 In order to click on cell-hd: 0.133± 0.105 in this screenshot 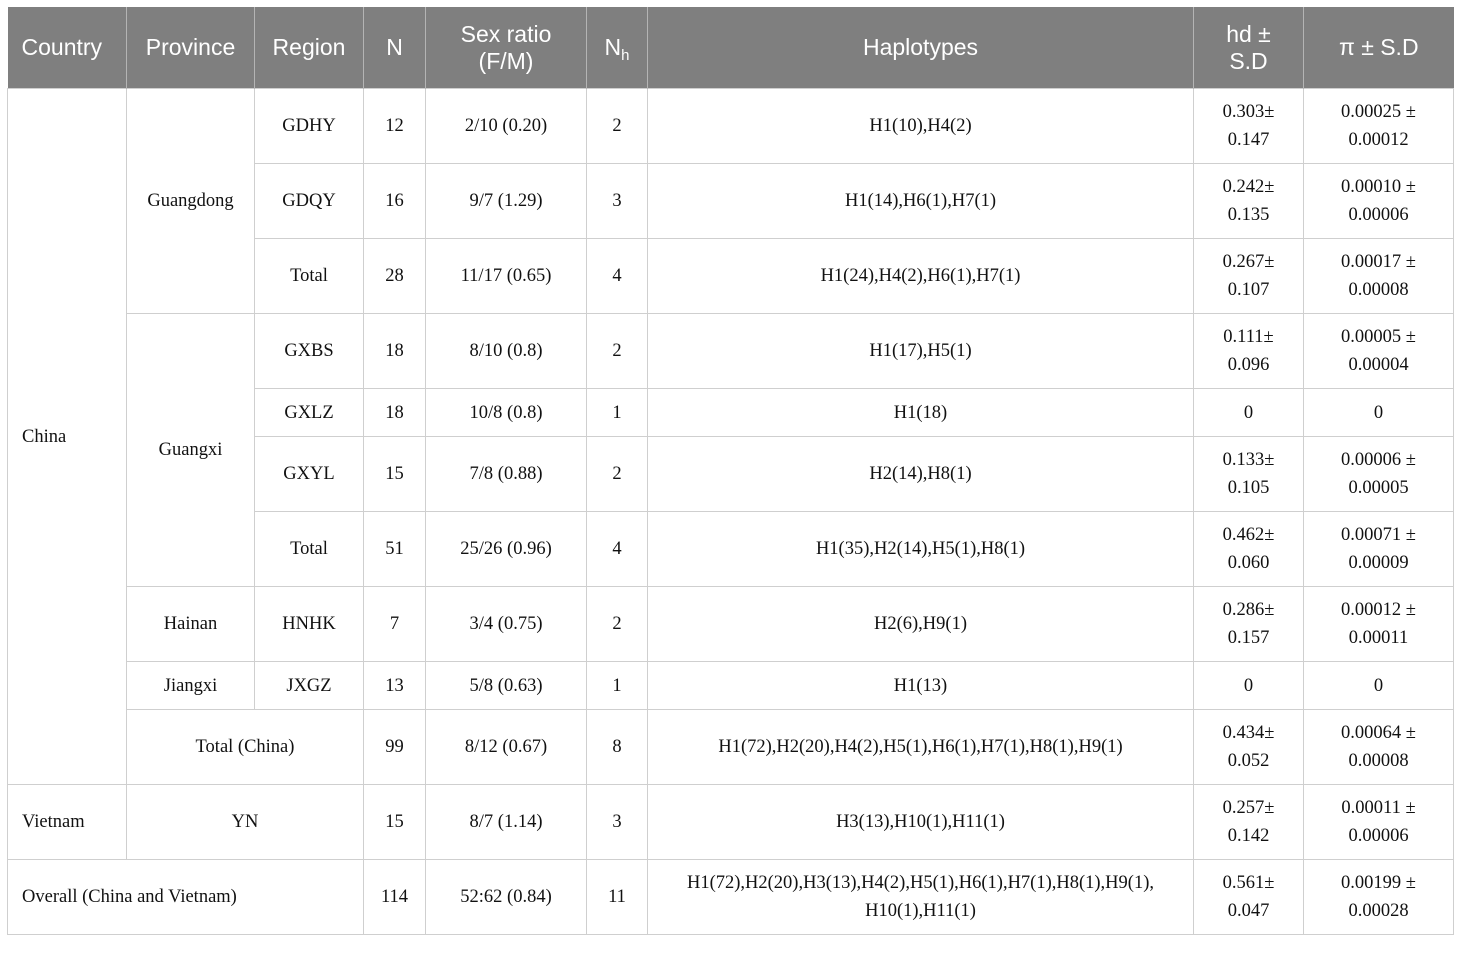, I will do `click(1248, 474)`.